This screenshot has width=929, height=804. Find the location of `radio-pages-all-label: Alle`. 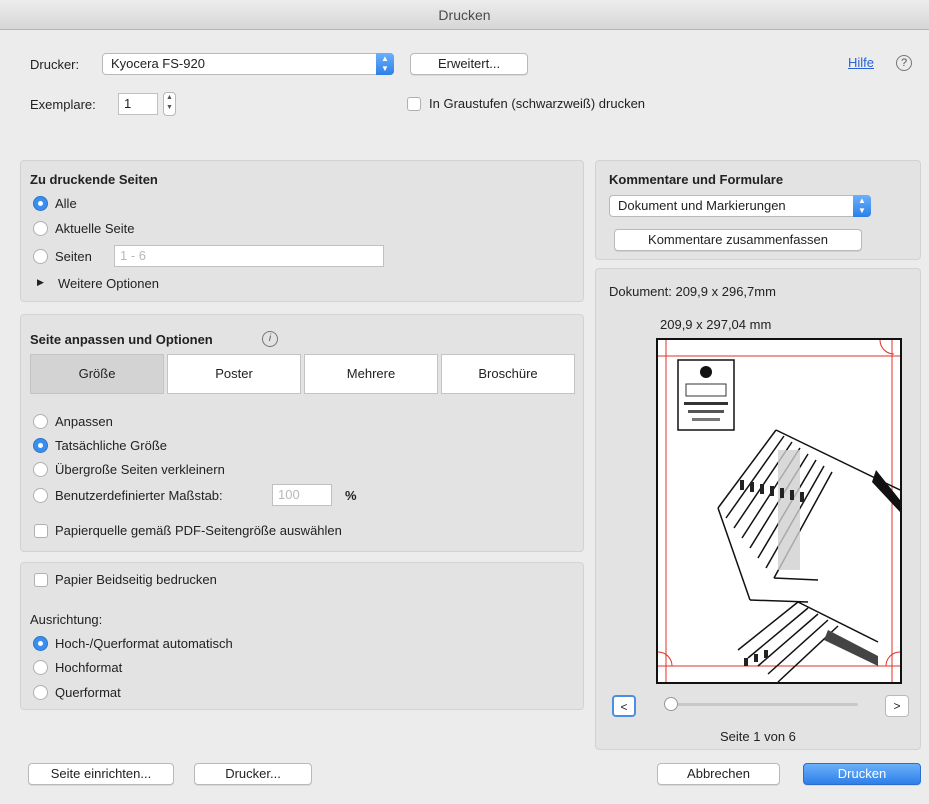

radio-pages-all-label: Alle is located at coordinates (66, 203).